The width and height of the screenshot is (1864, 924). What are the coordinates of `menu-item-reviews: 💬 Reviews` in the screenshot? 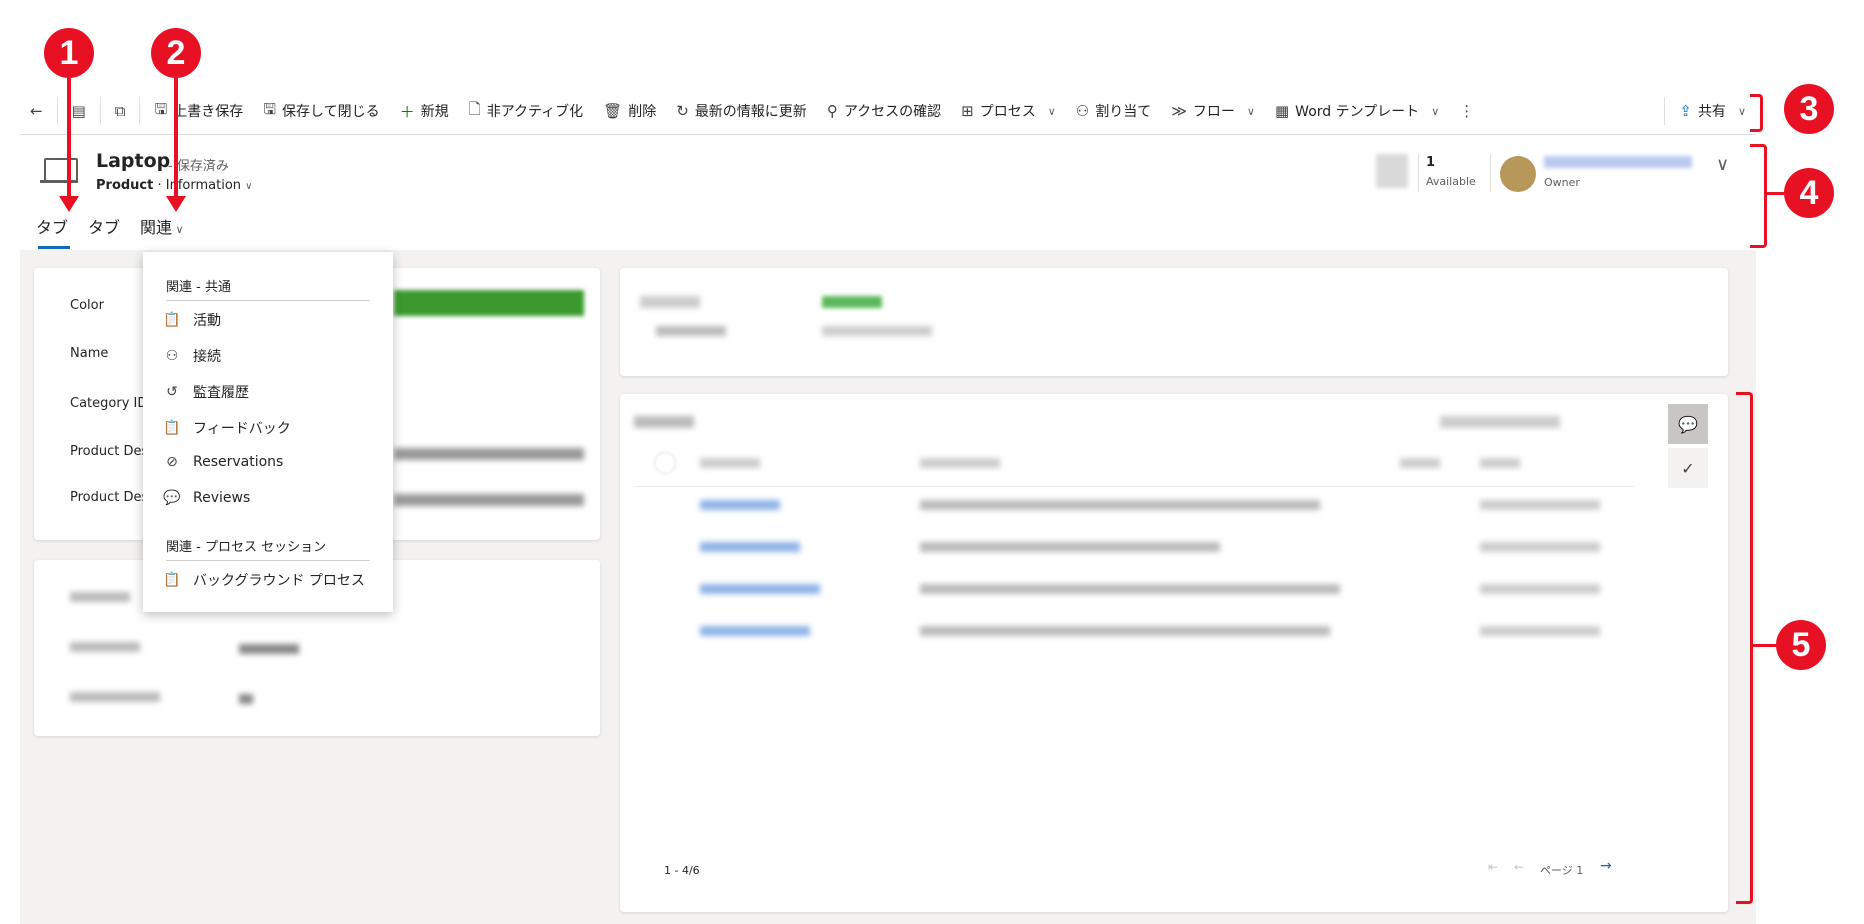 It's located at (206, 498).